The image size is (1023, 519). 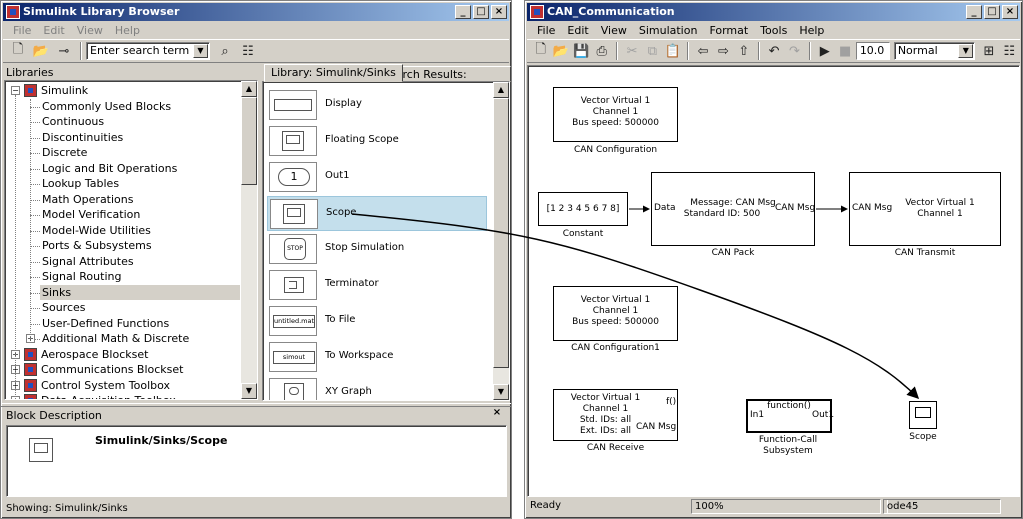 What do you see at coordinates (200, 51) in the screenshot?
I see `search-dropdown-icon: ▼` at bounding box center [200, 51].